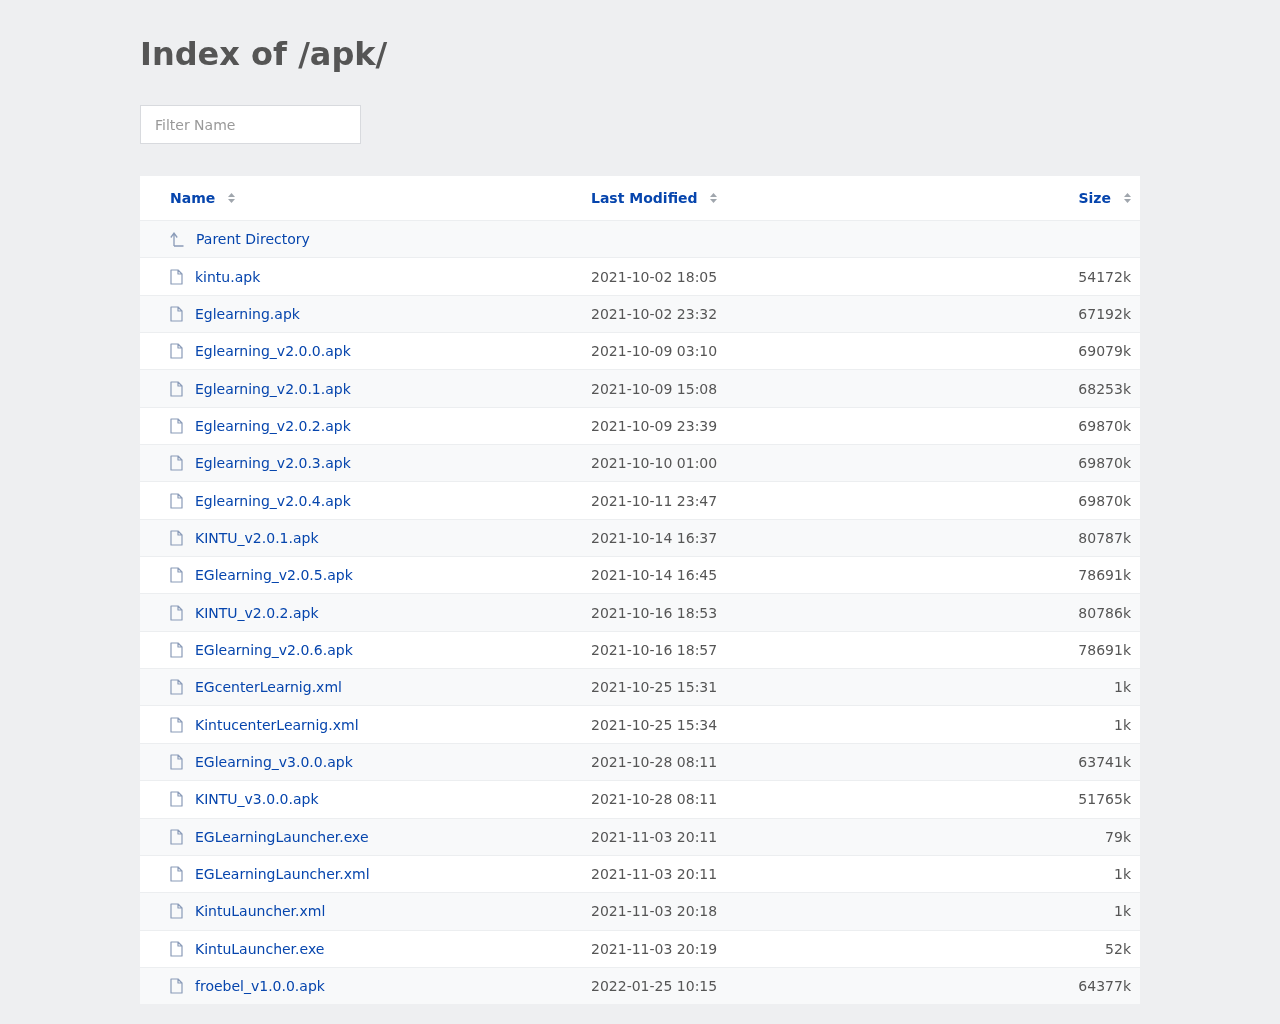 The width and height of the screenshot is (1280, 1024). I want to click on modified-date: 2021-10-25 15:34, so click(654, 724).